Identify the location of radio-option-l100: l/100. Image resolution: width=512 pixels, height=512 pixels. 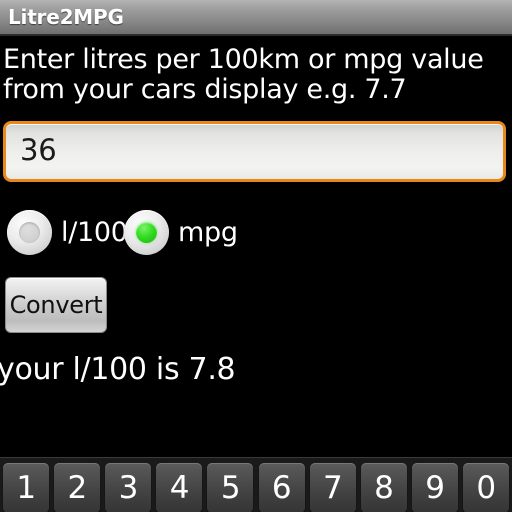
(67, 232).